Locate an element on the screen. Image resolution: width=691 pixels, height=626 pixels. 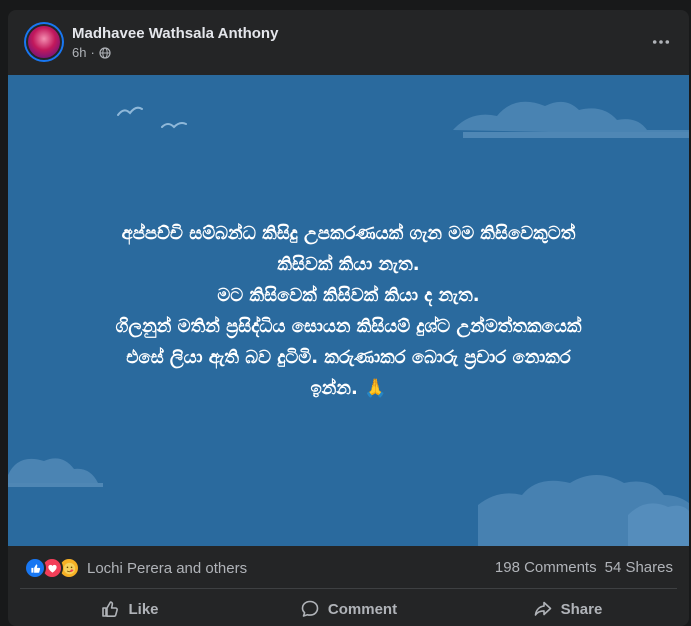
share-icon is located at coordinates (542, 608).